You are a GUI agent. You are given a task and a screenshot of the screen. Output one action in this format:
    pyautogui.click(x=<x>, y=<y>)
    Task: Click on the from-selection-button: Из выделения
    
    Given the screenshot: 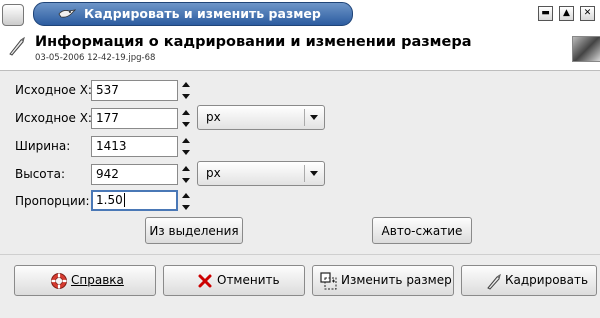 What is the action you would take?
    pyautogui.click(x=194, y=230)
    